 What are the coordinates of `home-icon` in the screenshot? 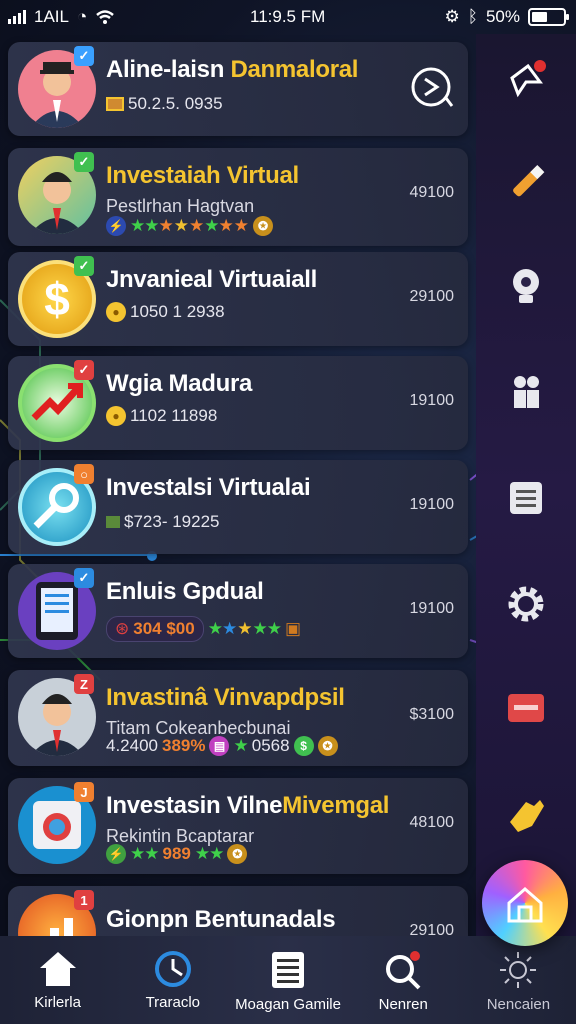 It's located at (57, 969).